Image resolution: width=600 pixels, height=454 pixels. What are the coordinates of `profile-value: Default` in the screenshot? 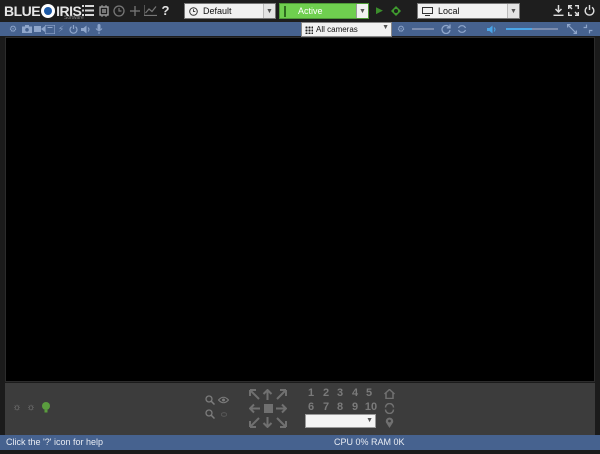 It's located at (217, 11).